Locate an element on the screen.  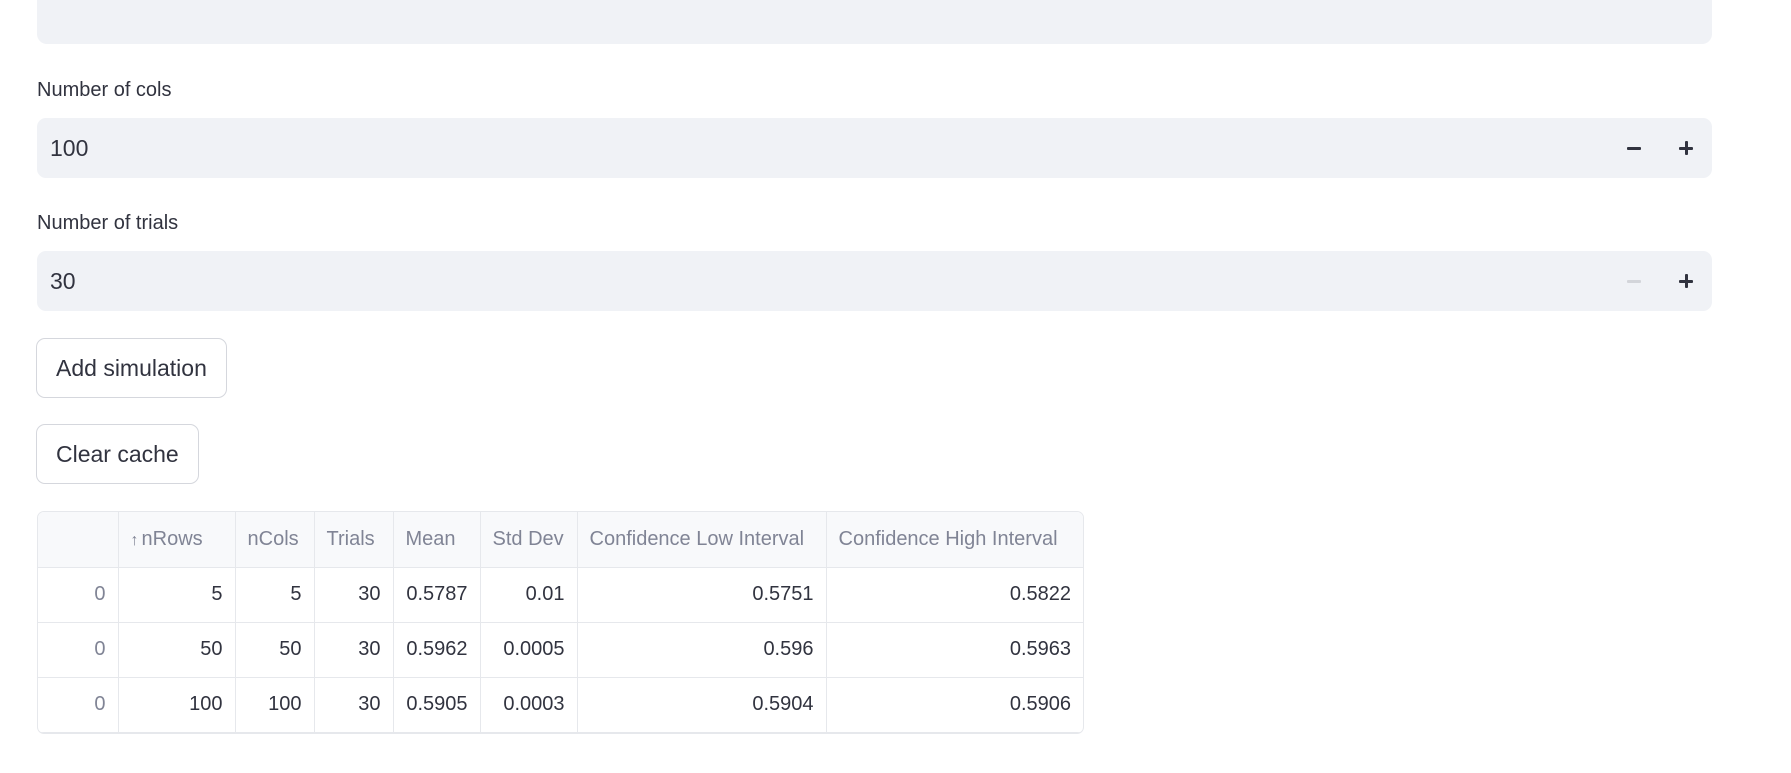
cols-label: Number of cols is located at coordinates (104, 90).